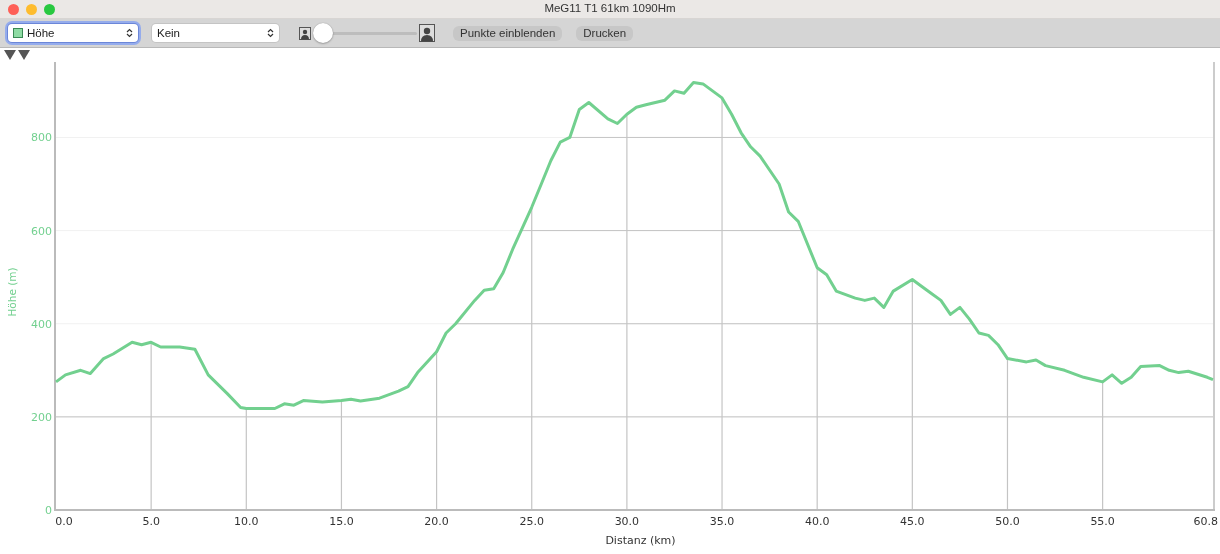  I want to click on show-points-button: Punkte einblenden, so click(508, 33).